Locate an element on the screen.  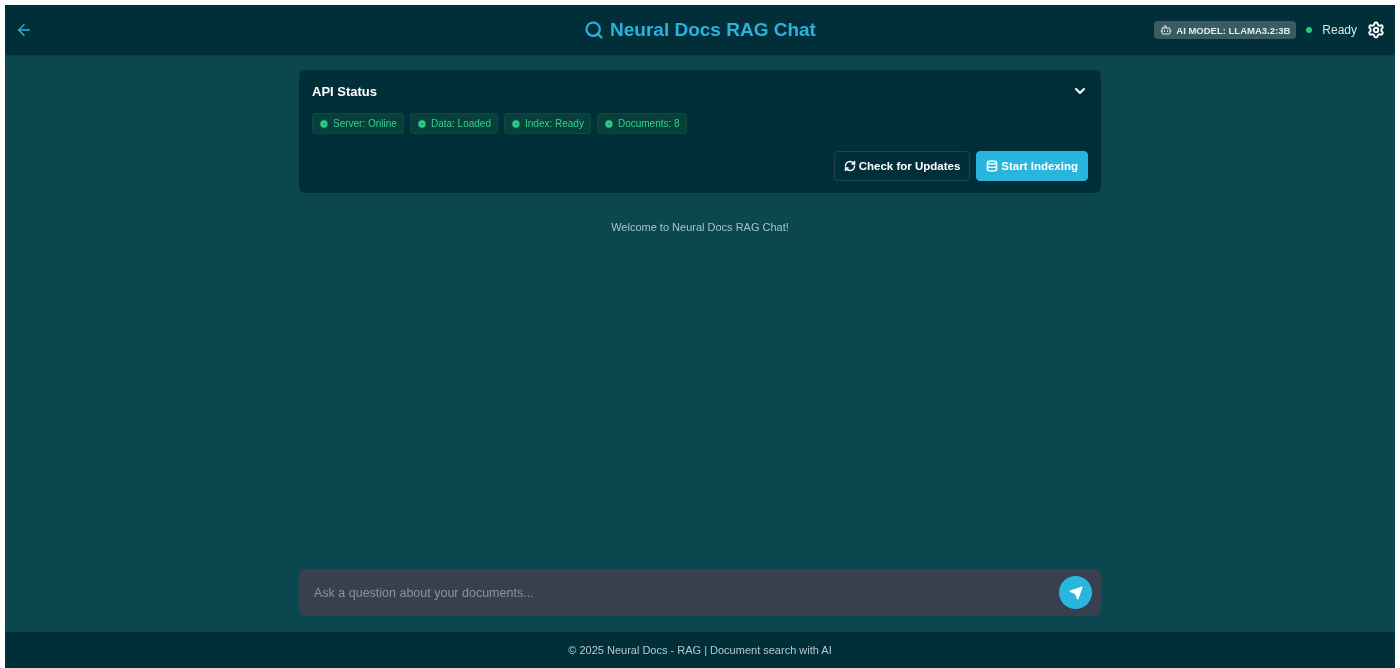
check-updates-button: Check for Updates is located at coordinates (902, 166).